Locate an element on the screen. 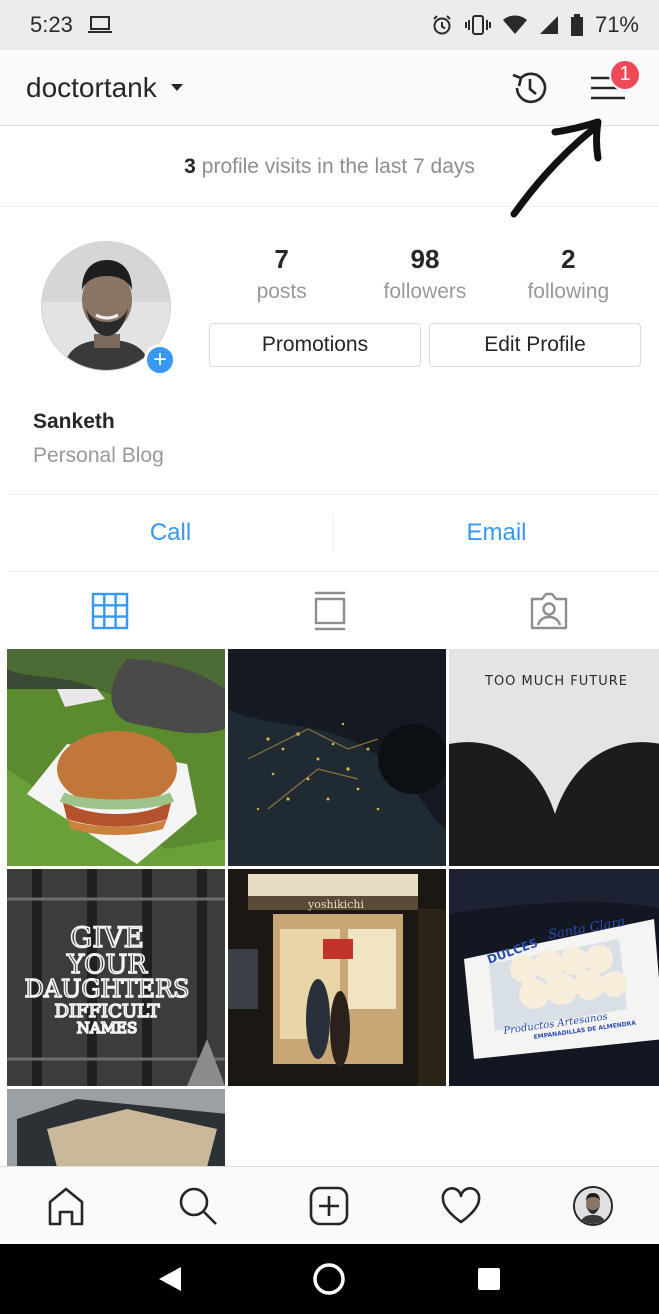 This screenshot has height=1314, width=659. system-back-button is located at coordinates (170, 1279).